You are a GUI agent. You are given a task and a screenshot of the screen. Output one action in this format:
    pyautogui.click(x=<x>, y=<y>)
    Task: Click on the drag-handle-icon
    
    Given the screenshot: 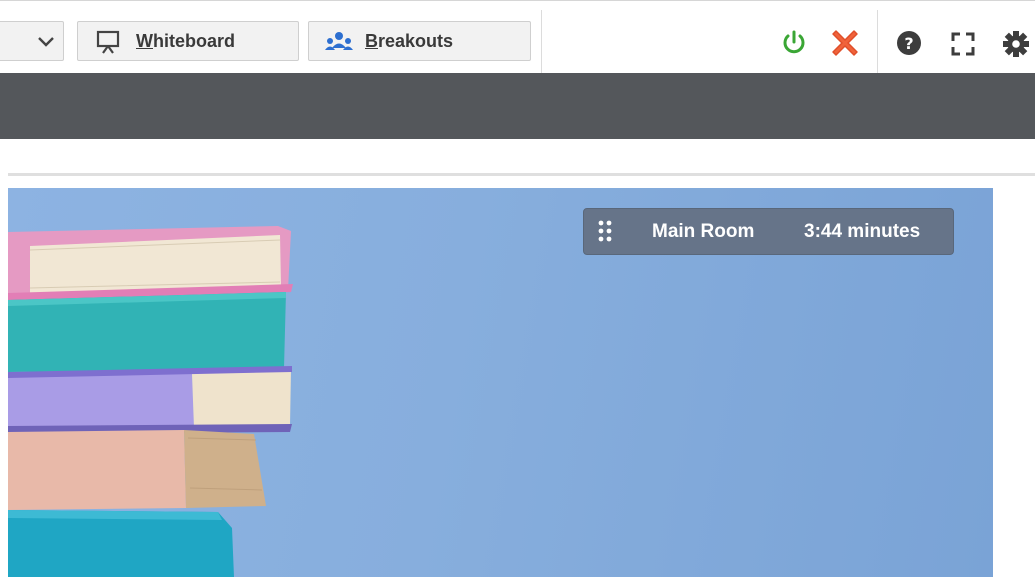 What is the action you would take?
    pyautogui.click(x=605, y=235)
    